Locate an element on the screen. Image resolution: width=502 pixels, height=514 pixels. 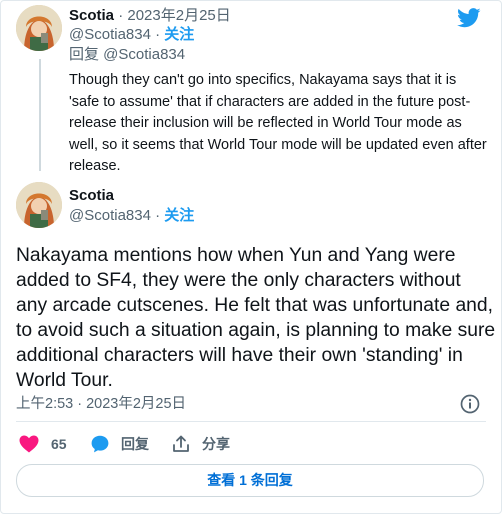
heart-icon is located at coordinates (29, 444).